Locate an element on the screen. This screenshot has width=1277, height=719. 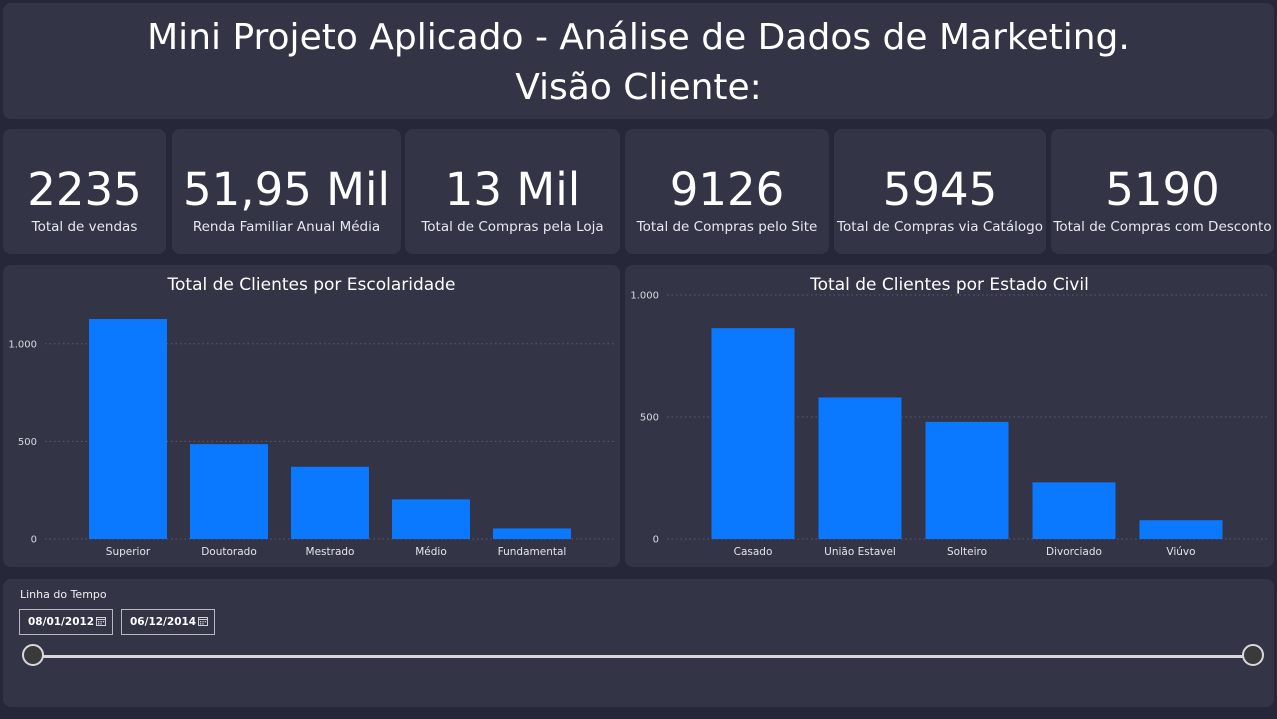
kpi-value: 5945 is located at coordinates (940, 189).